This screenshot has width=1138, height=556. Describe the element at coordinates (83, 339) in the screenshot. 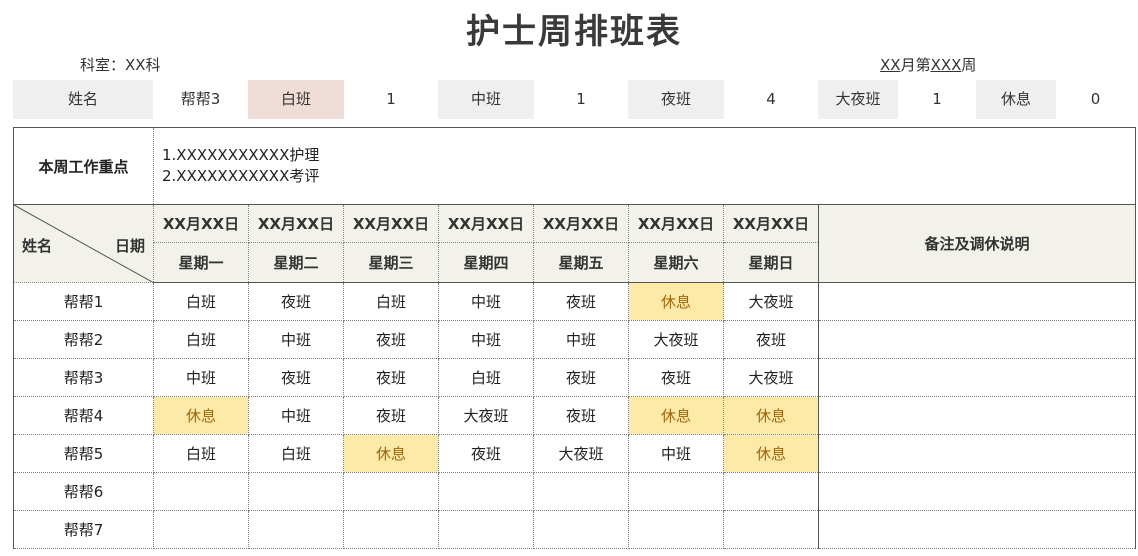

I see `nurse-name-cell: 帮帮2` at that location.